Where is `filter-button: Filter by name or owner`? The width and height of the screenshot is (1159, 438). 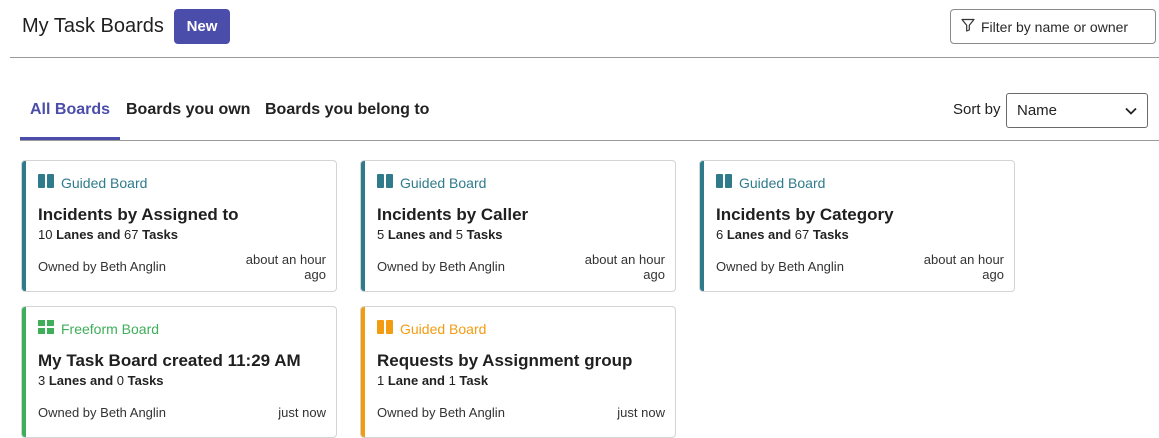 filter-button: Filter by name or owner is located at coordinates (1053, 26).